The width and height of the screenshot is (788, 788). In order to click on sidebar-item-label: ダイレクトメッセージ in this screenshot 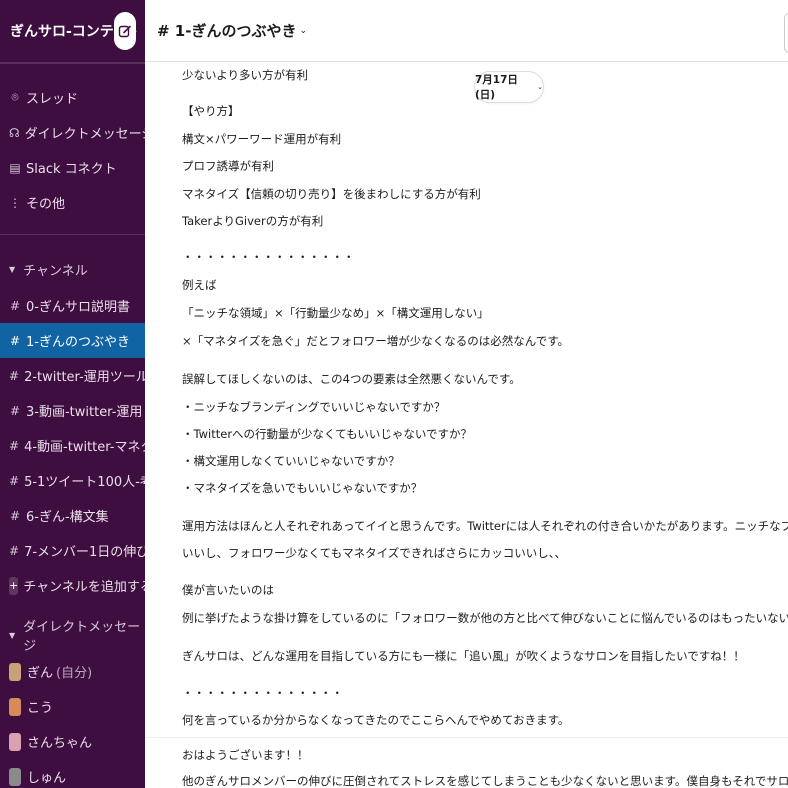, I will do `click(84, 134)`.